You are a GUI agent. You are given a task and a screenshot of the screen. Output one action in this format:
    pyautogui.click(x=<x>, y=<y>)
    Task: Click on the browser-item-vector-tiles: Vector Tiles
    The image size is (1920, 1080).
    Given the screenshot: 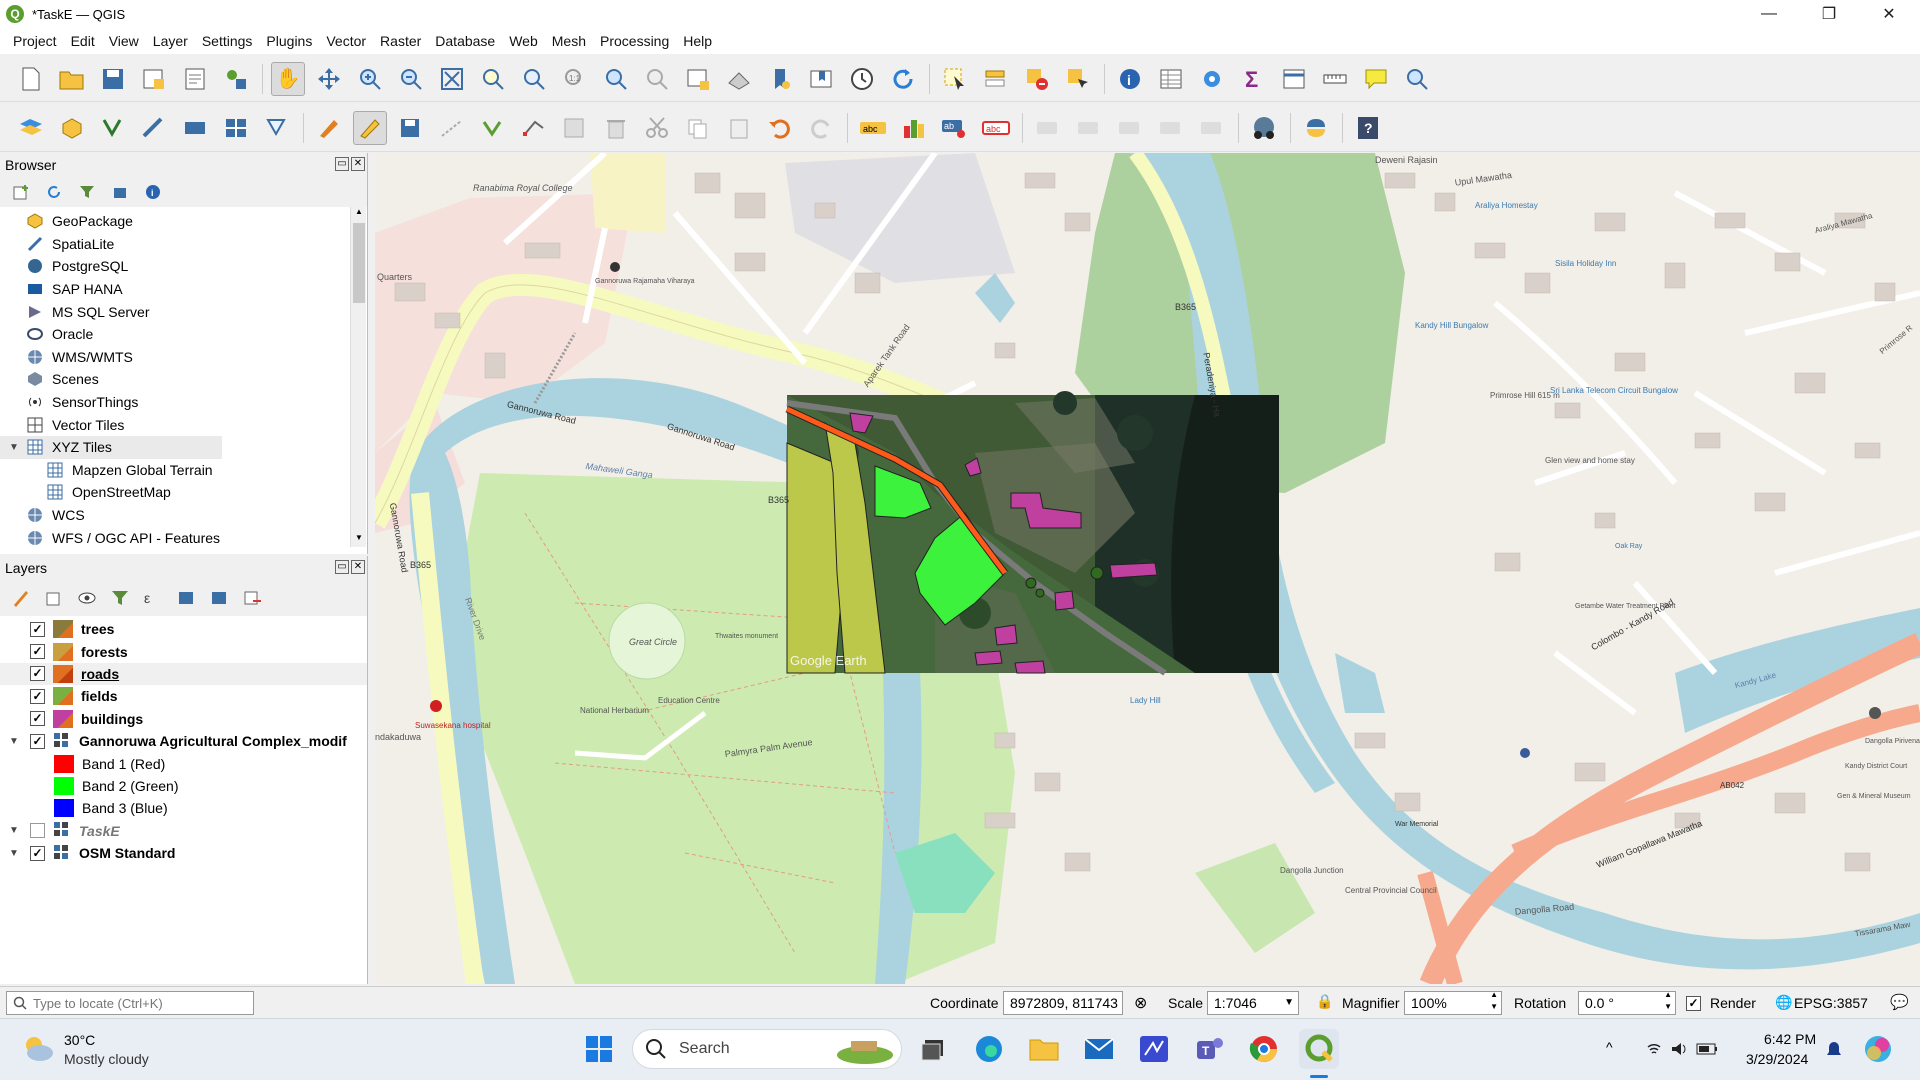 What is the action you would take?
    pyautogui.click(x=183, y=424)
    